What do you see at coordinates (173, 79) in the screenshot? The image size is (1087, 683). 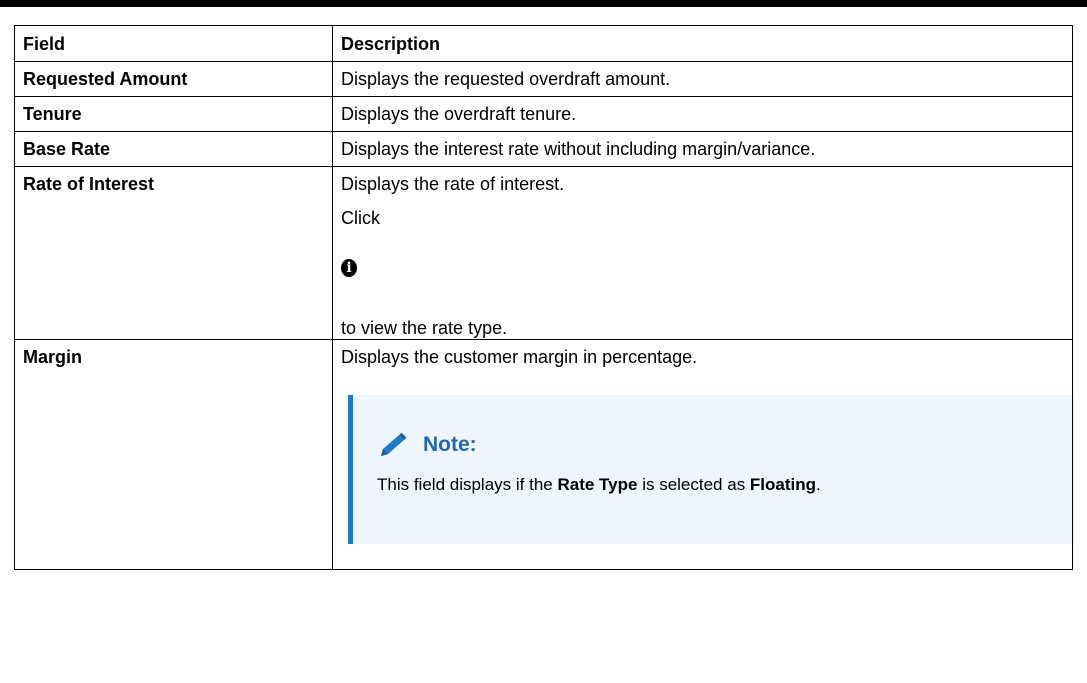 I see `field-name: Requested Amount` at bounding box center [173, 79].